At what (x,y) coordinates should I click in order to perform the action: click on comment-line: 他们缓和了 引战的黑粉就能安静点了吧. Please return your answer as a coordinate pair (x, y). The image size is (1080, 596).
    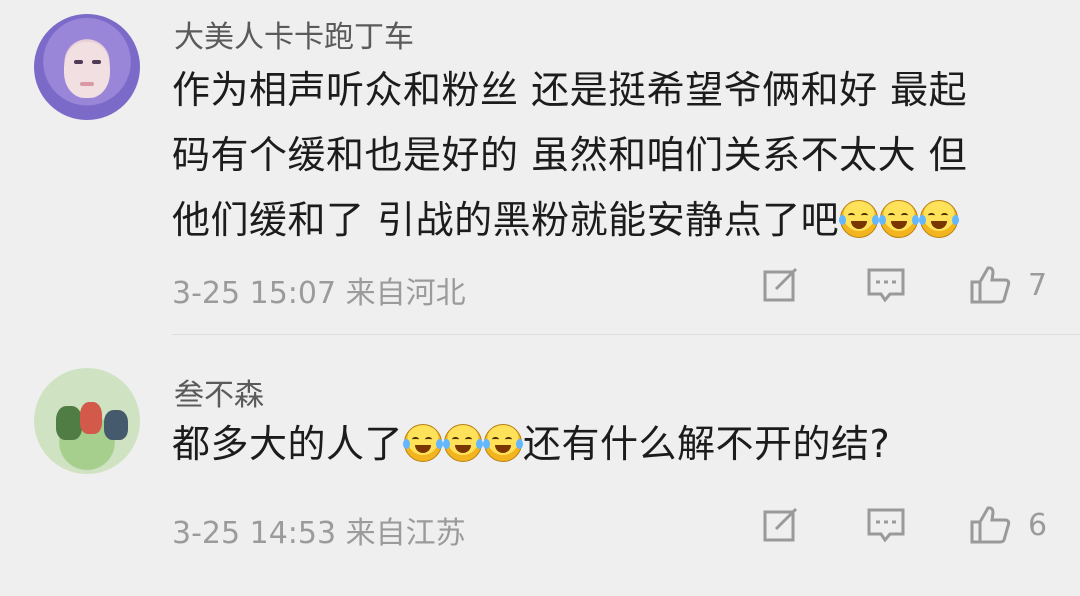
    Looking at the image, I should click on (602, 220).